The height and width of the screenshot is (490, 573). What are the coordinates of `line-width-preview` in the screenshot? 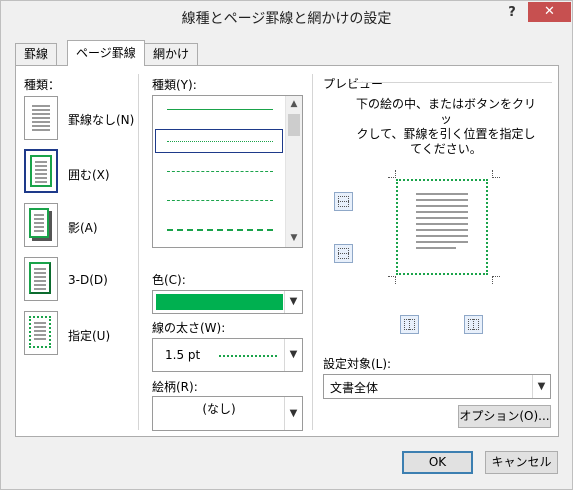 It's located at (248, 356).